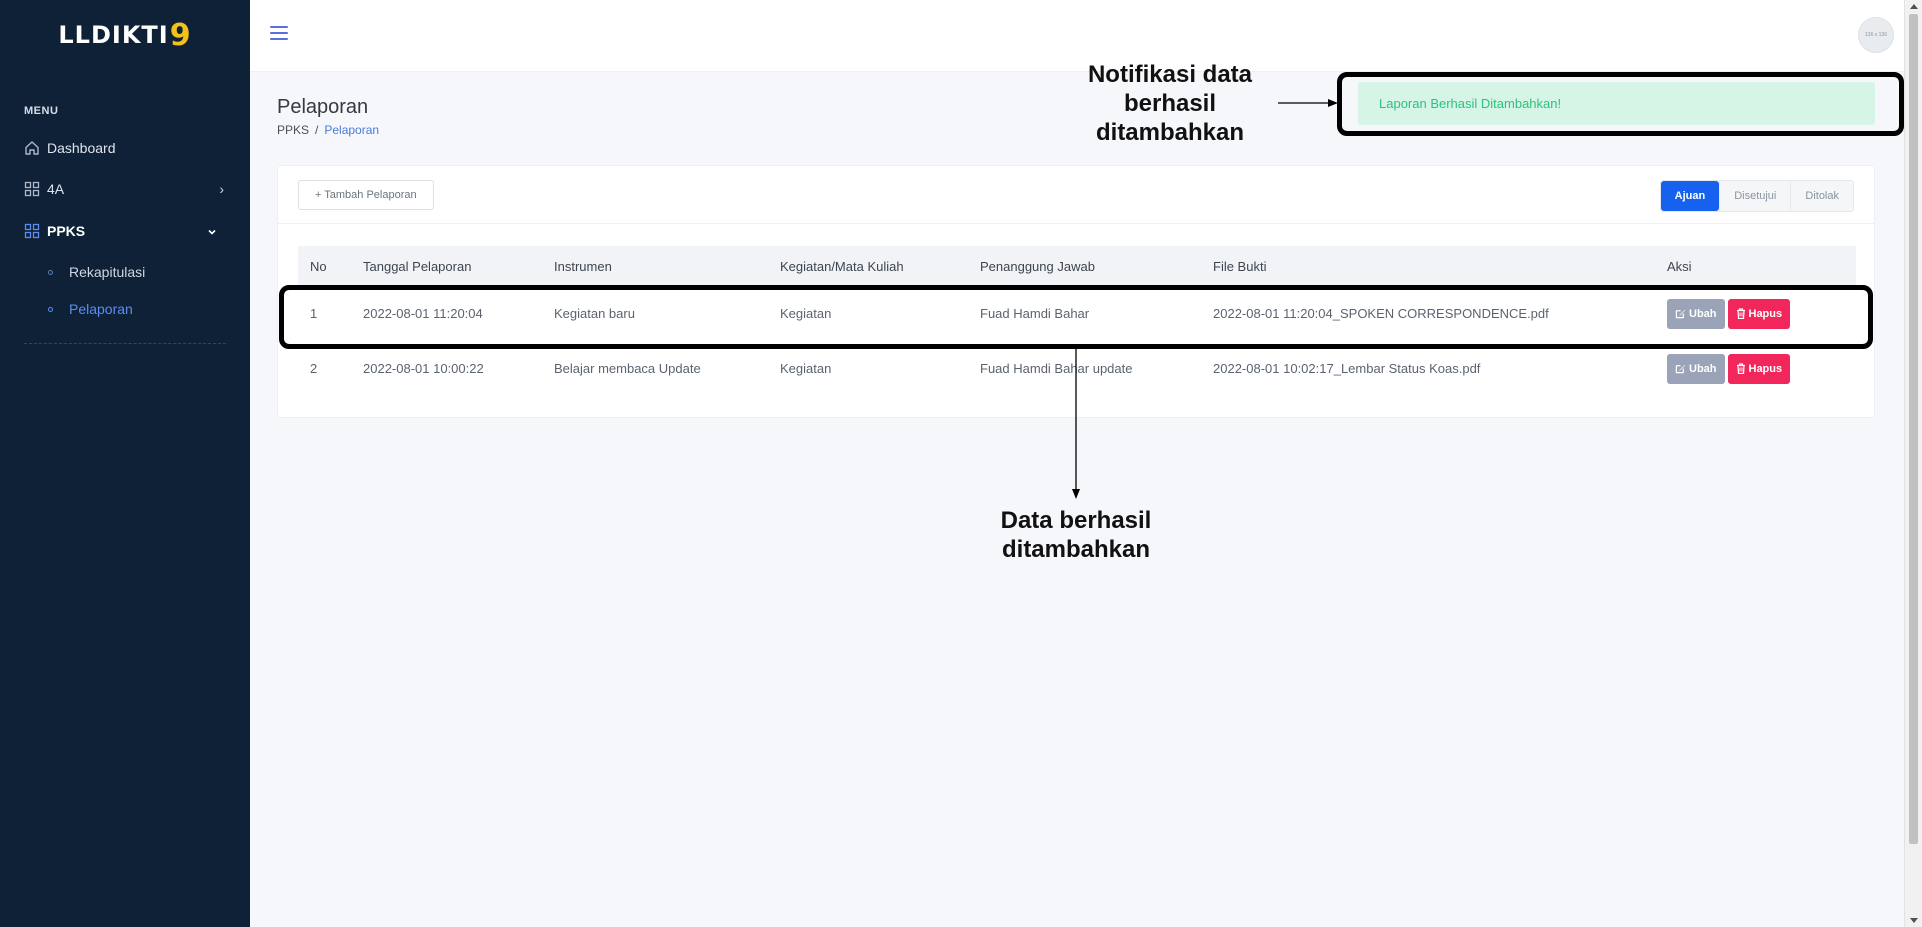  What do you see at coordinates (1308, 103) in the screenshot?
I see `annotation-arrow-right-icon` at bounding box center [1308, 103].